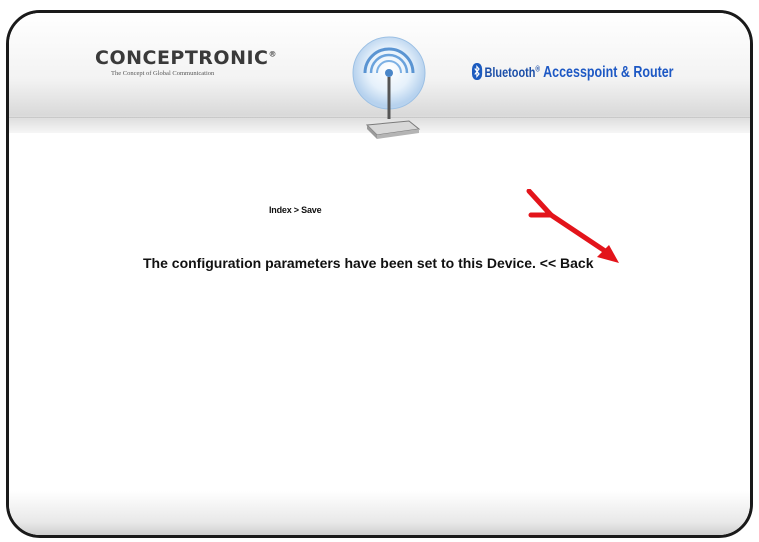 The width and height of the screenshot is (759, 542). I want to click on back-link: << Back, so click(567, 263).